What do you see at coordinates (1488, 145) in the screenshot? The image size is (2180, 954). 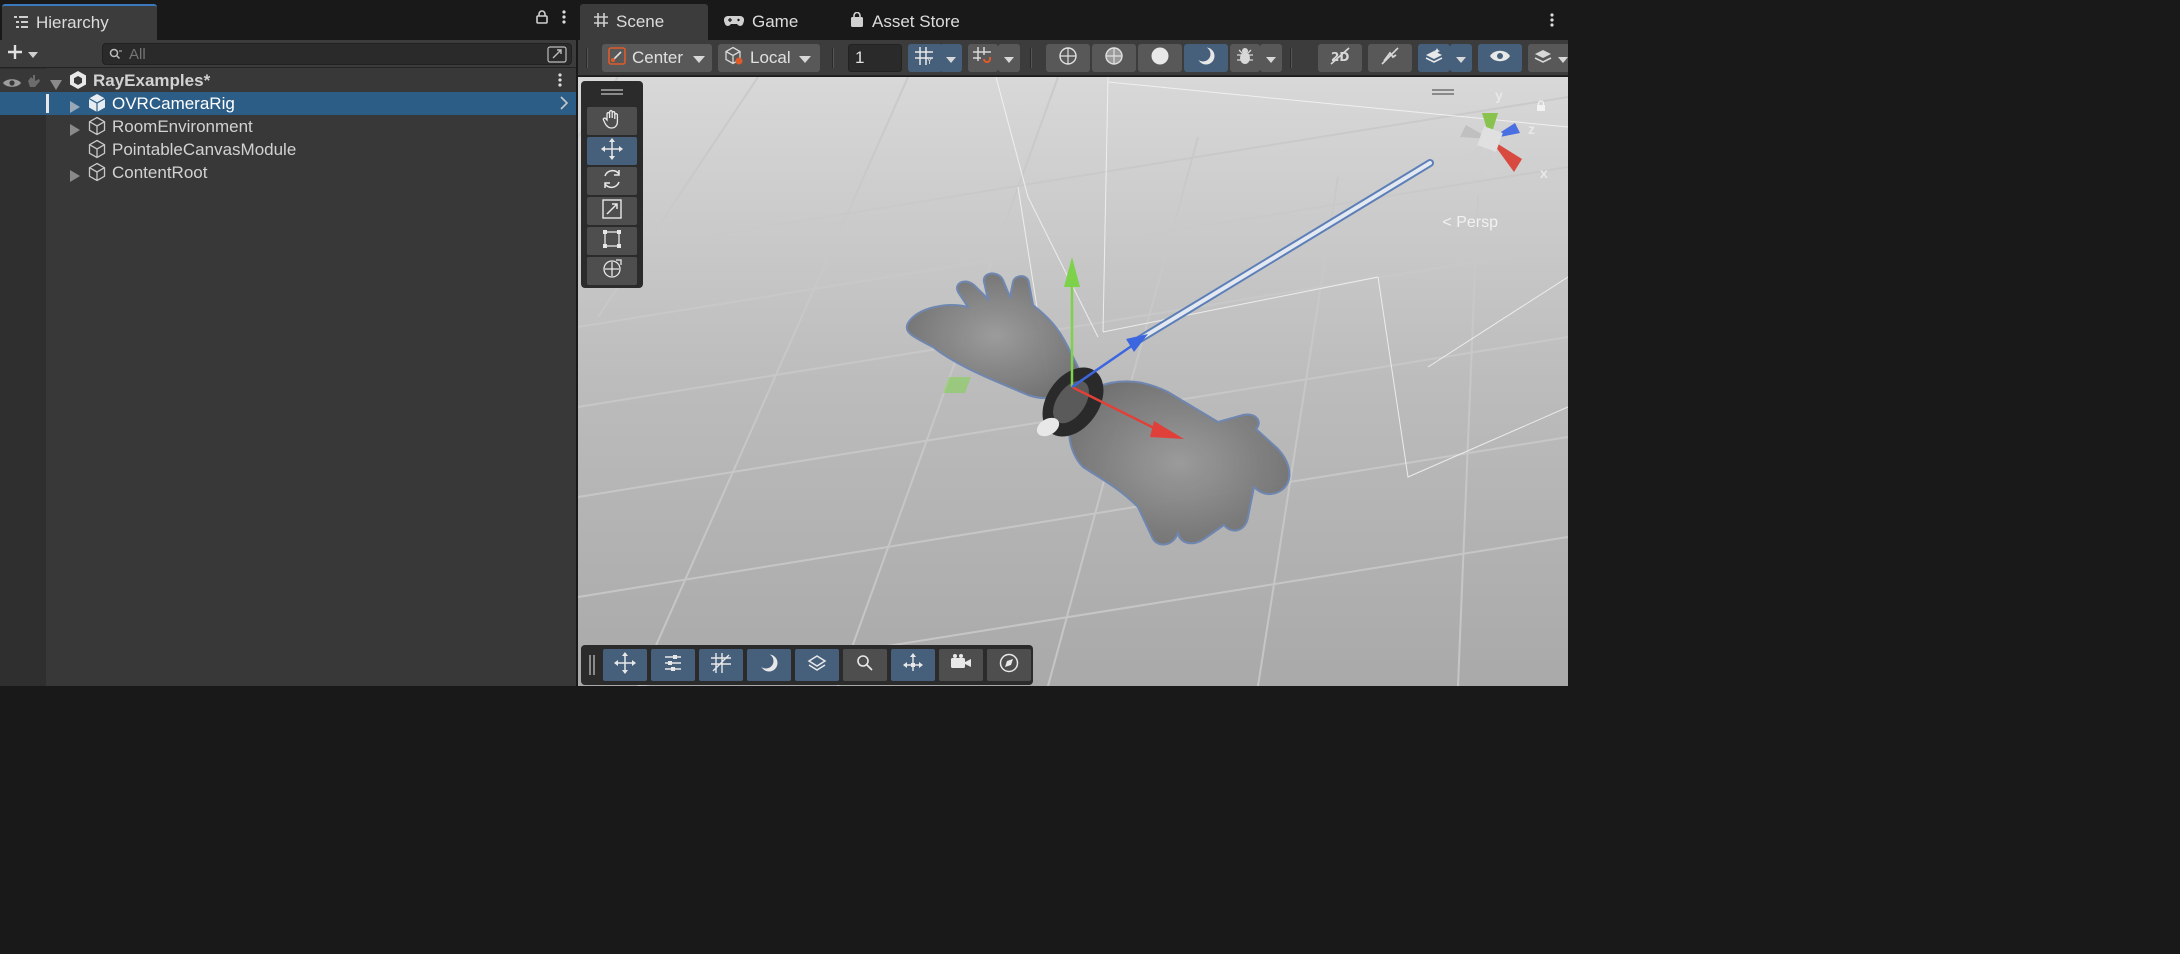 I see `axis-cube-icon` at bounding box center [1488, 145].